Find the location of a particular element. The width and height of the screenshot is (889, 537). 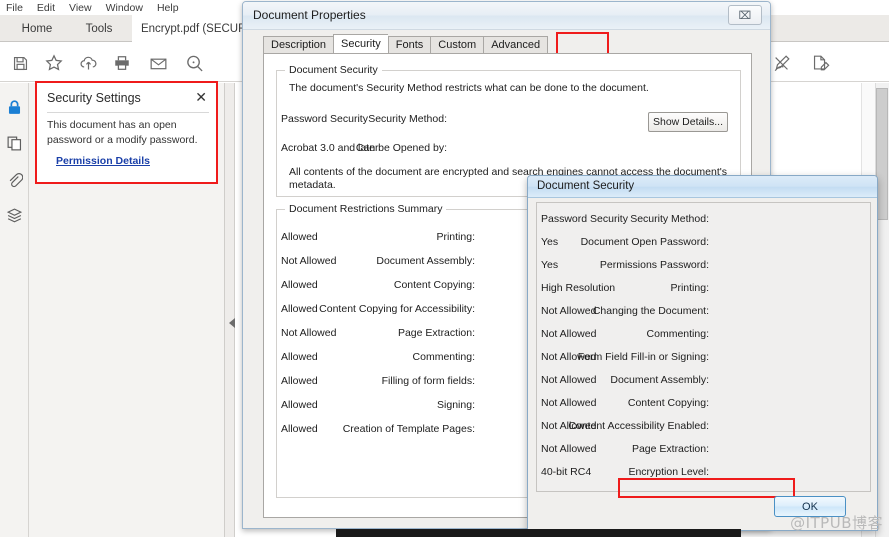

menu-item-window: Window is located at coordinates (124, 8).